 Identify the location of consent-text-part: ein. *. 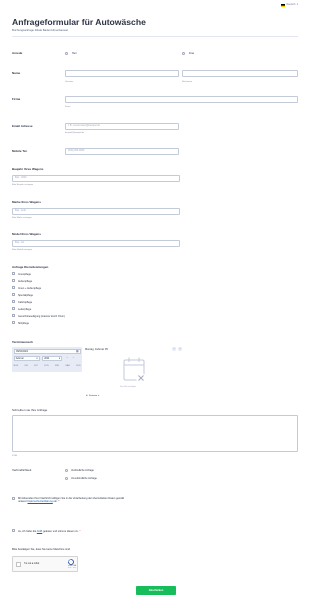
(56, 502).